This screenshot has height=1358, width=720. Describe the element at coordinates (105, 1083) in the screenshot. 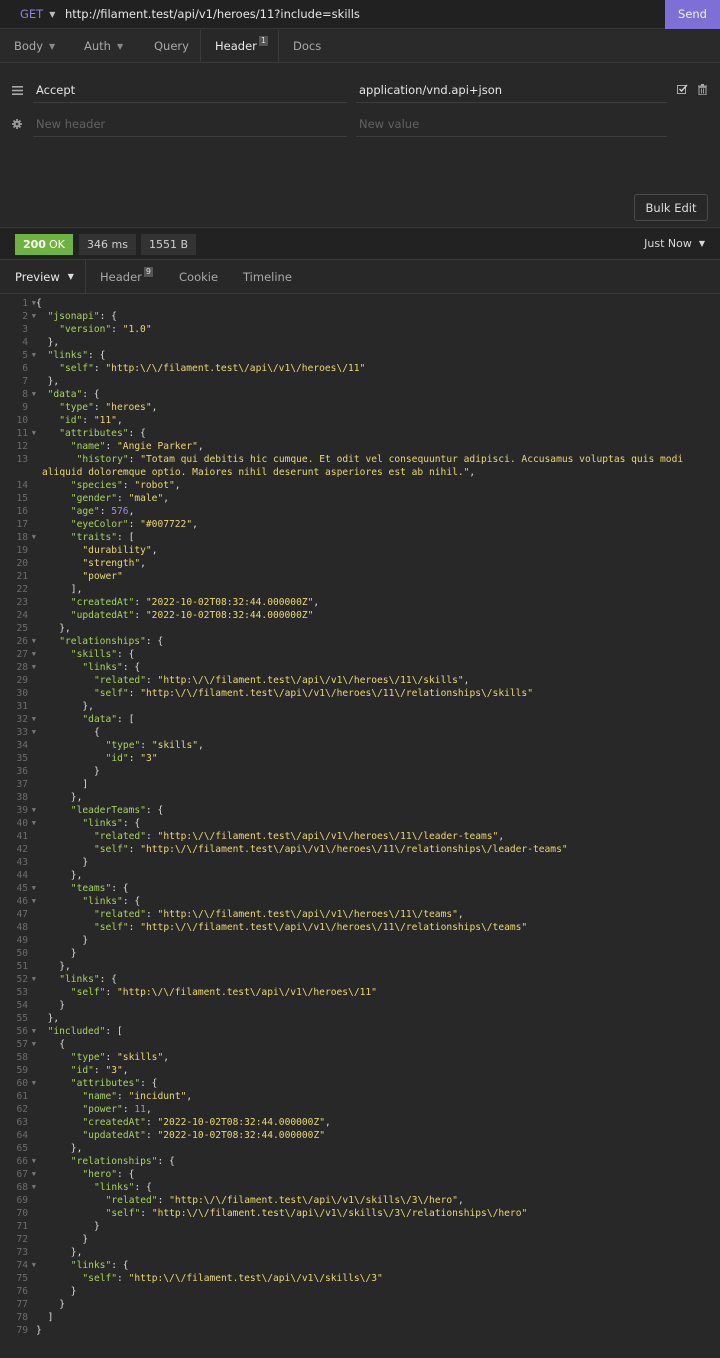

I see `json-key: "attributes"` at that location.